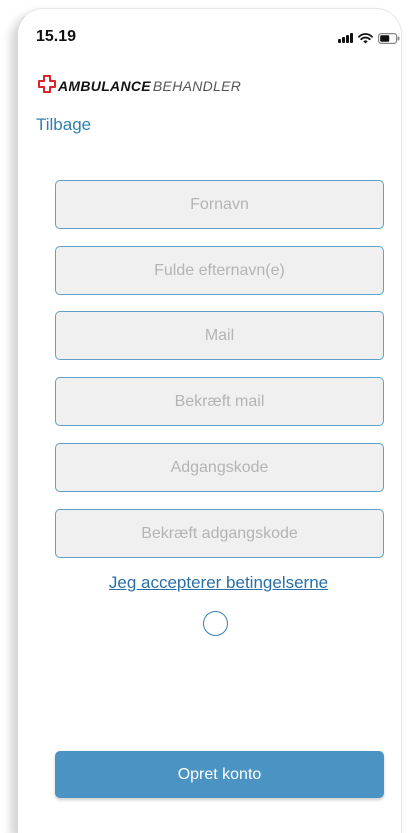 The height and width of the screenshot is (833, 411). I want to click on app-logo: AMBULANCE BEHANDLER, so click(140, 86).